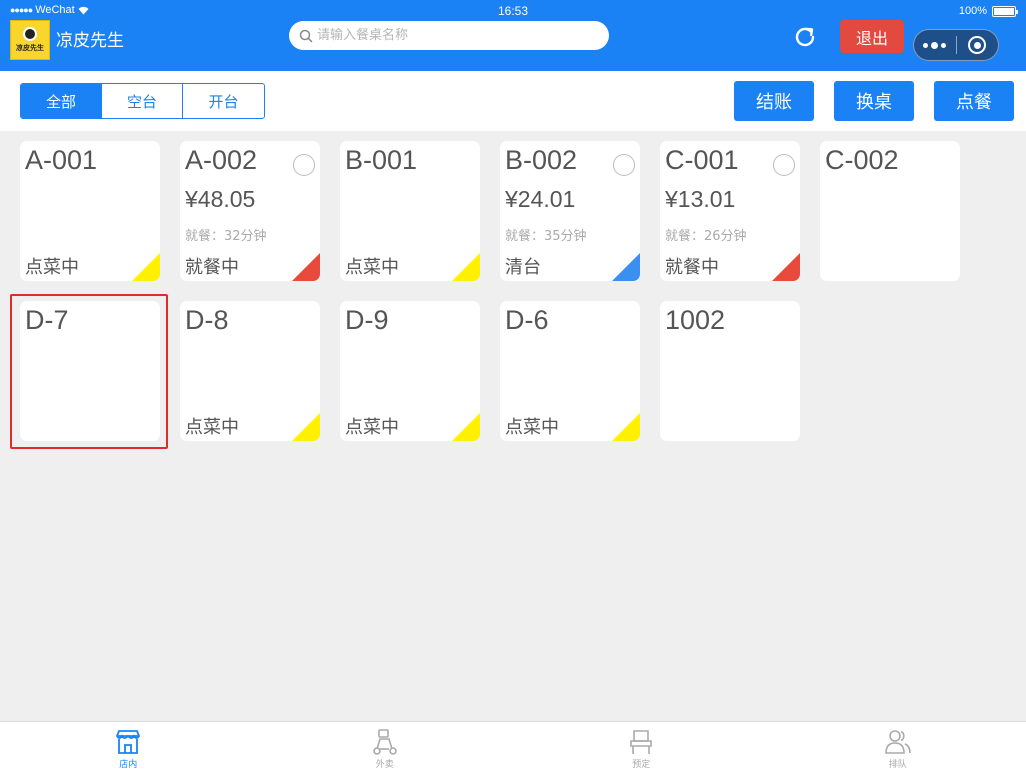 Image resolution: width=1026 pixels, height=770 pixels. What do you see at coordinates (61, 160) in the screenshot?
I see `table-name: A-001` at bounding box center [61, 160].